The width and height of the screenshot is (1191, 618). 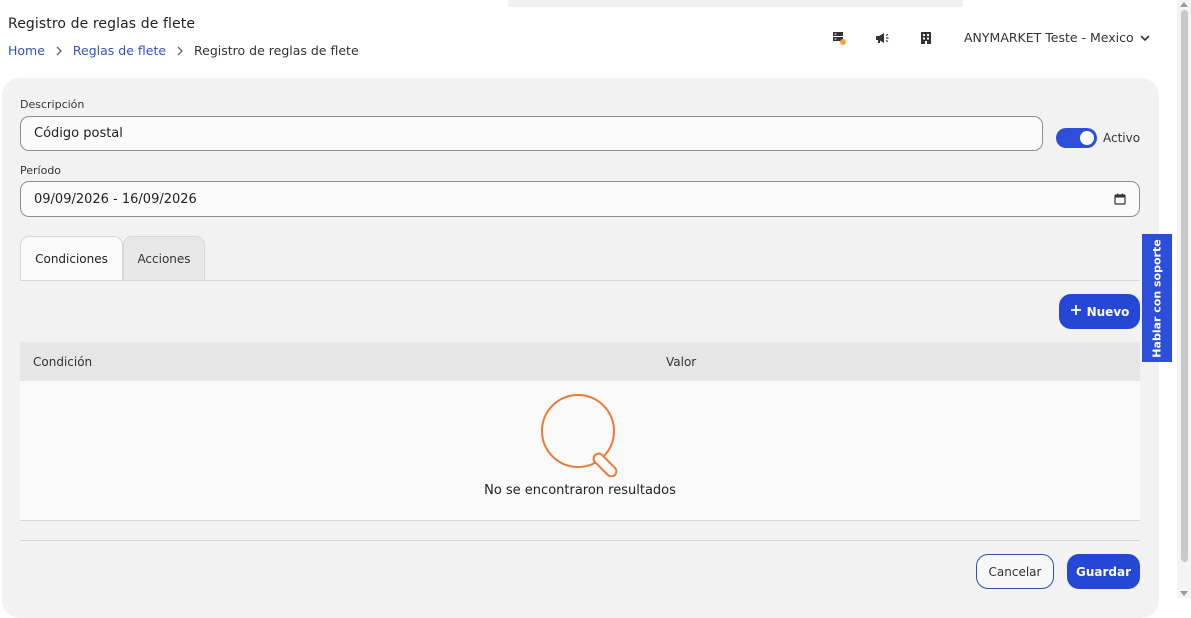 I want to click on calendar-icon, so click(x=1120, y=201).